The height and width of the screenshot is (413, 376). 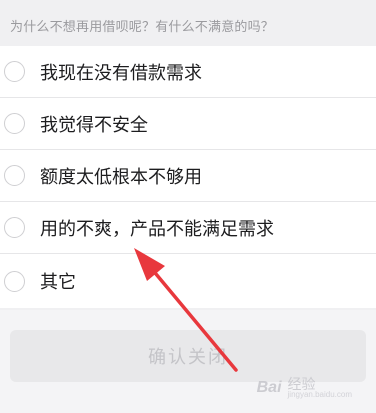 I want to click on option-limit-too-low: 额度太低根本不够用, so click(x=188, y=176).